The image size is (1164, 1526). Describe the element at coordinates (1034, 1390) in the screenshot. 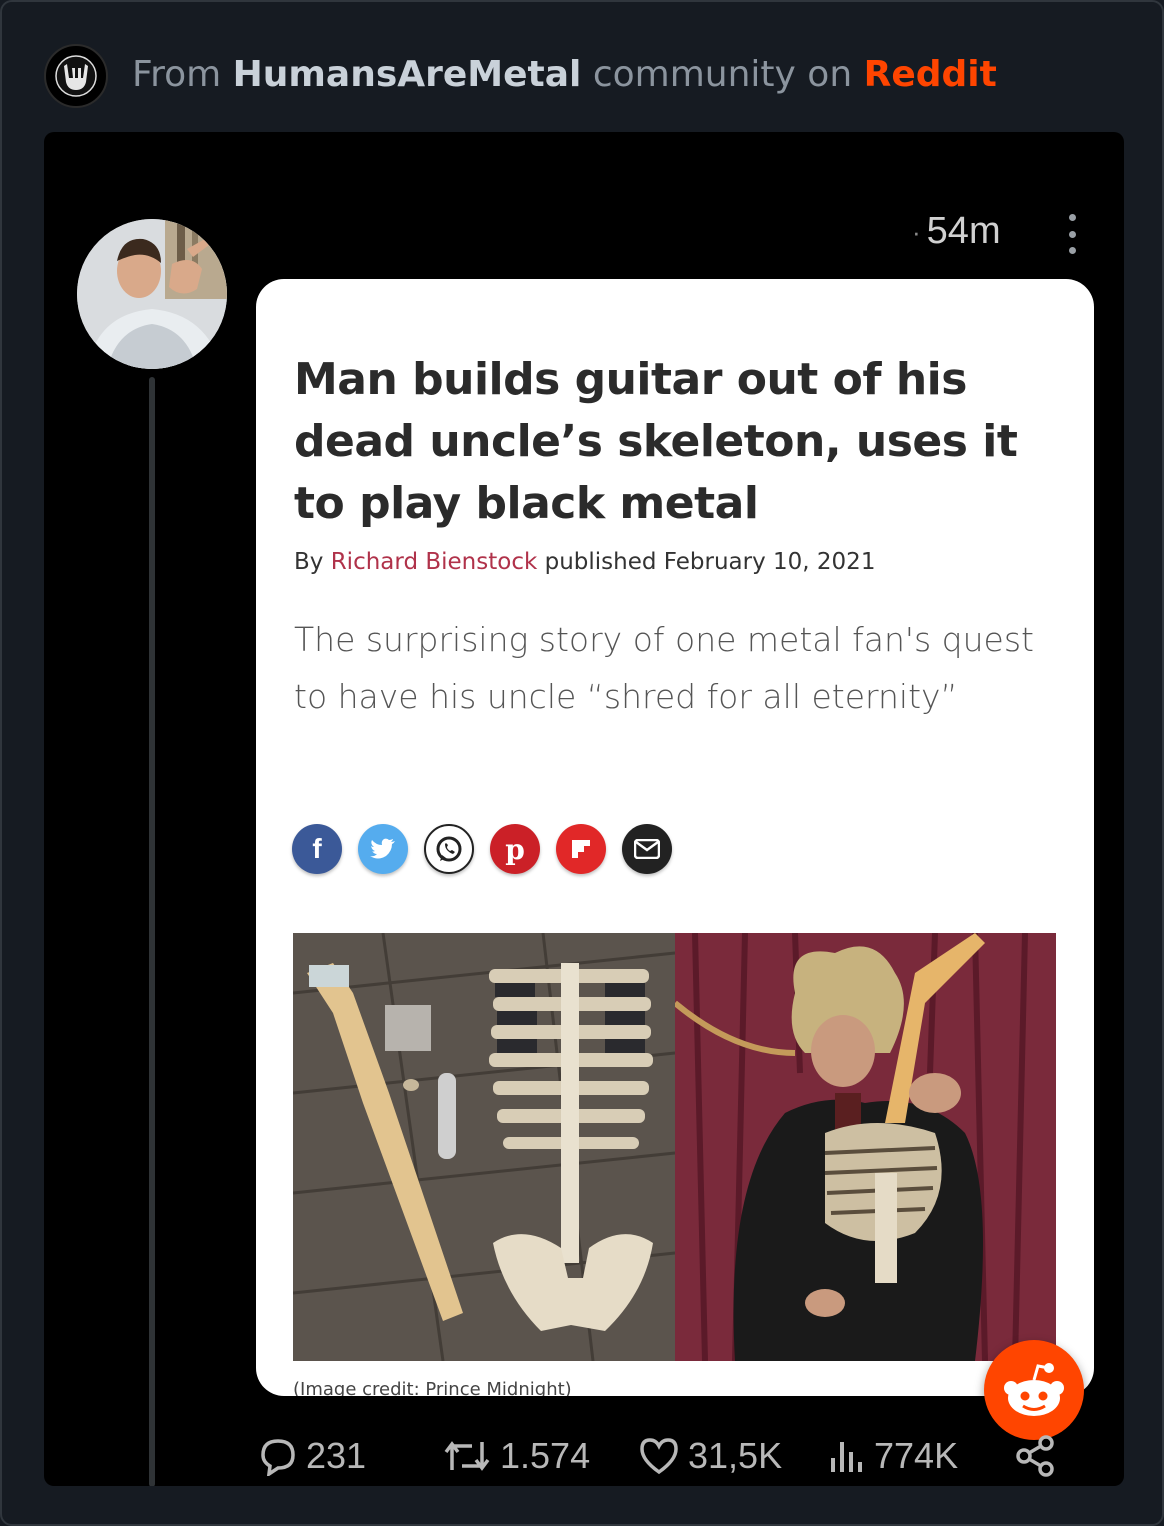

I see `reddit-logo-icon` at that location.